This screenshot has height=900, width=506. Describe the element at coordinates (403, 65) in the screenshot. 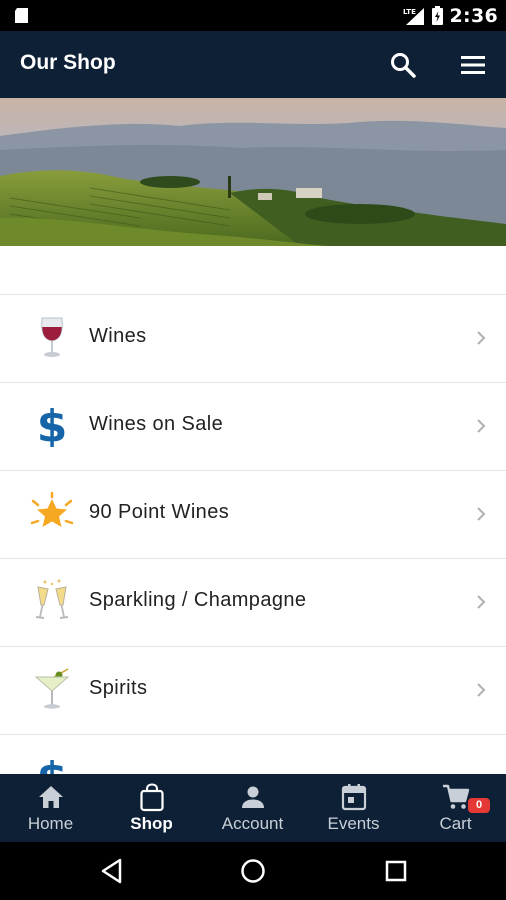

I see `search-icon` at that location.